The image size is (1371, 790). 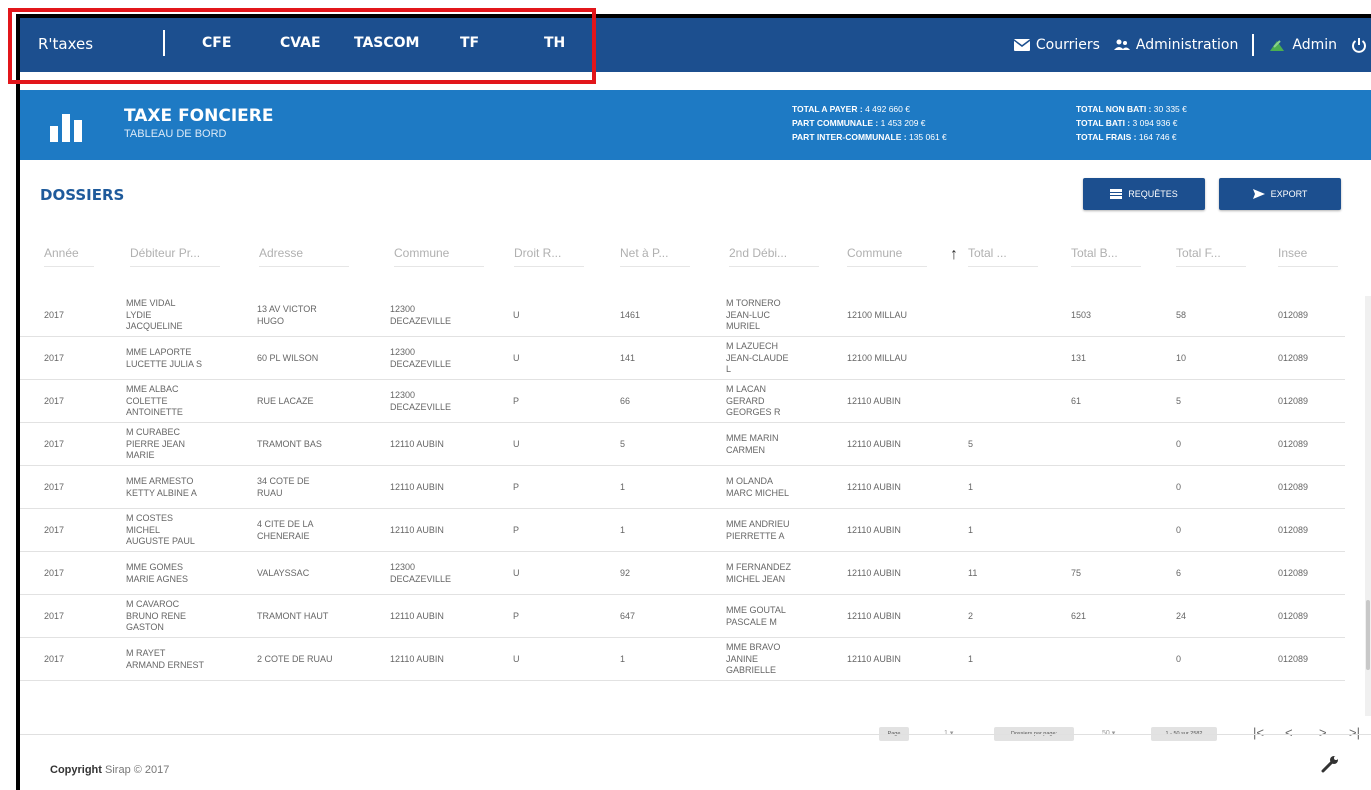 I want to click on brand-logo: R'taxes, so click(x=65, y=44).